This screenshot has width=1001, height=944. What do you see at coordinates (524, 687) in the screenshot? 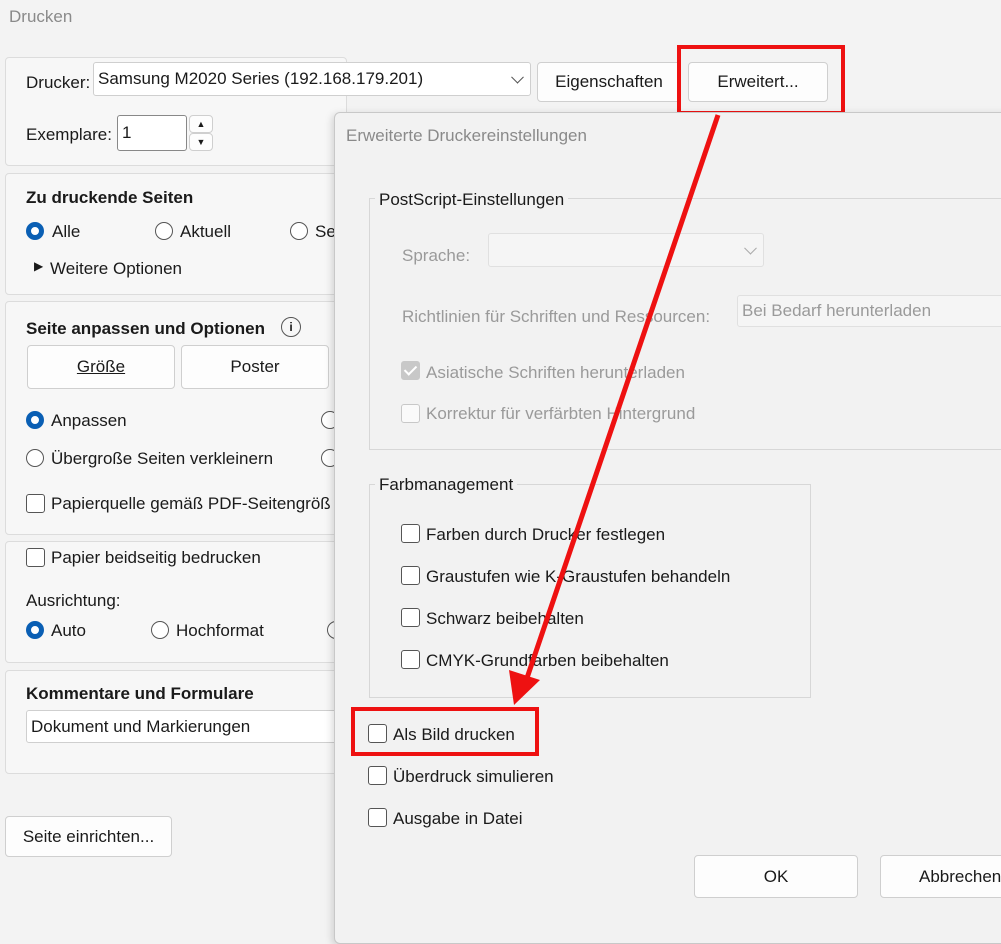
I see `arrow-head` at bounding box center [524, 687].